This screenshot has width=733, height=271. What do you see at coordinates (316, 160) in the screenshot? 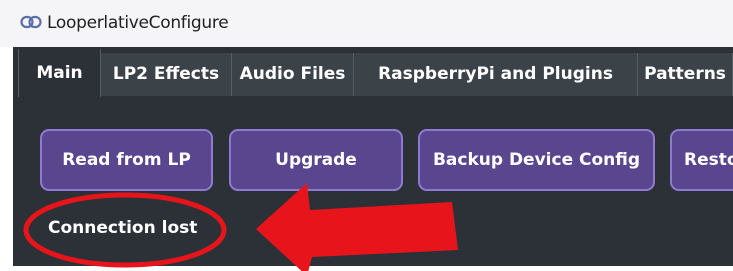
I see `upgrade-button: Upgrade` at bounding box center [316, 160].